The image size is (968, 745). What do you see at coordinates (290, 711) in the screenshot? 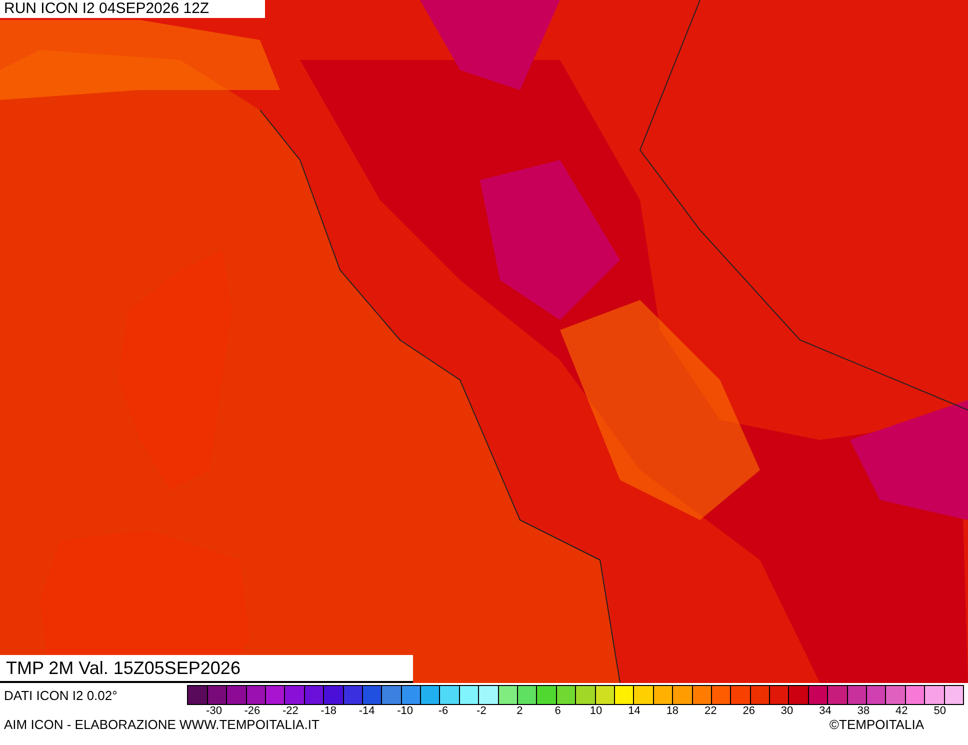
I see `scale-label: -22` at bounding box center [290, 711].